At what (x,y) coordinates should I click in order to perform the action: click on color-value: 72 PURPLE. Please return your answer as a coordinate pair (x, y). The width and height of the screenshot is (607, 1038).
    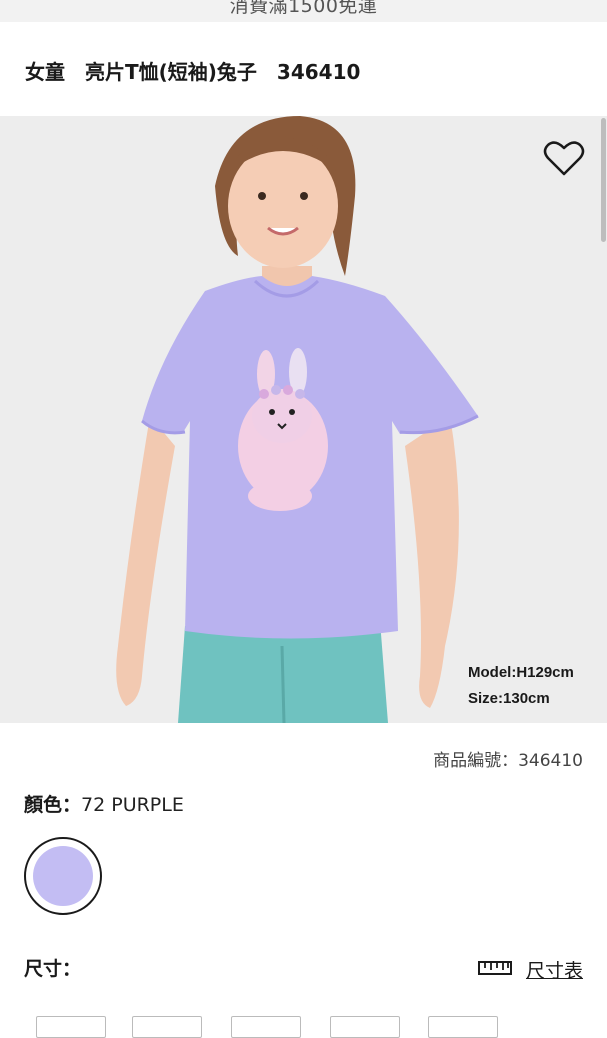
    Looking at the image, I should click on (132, 805).